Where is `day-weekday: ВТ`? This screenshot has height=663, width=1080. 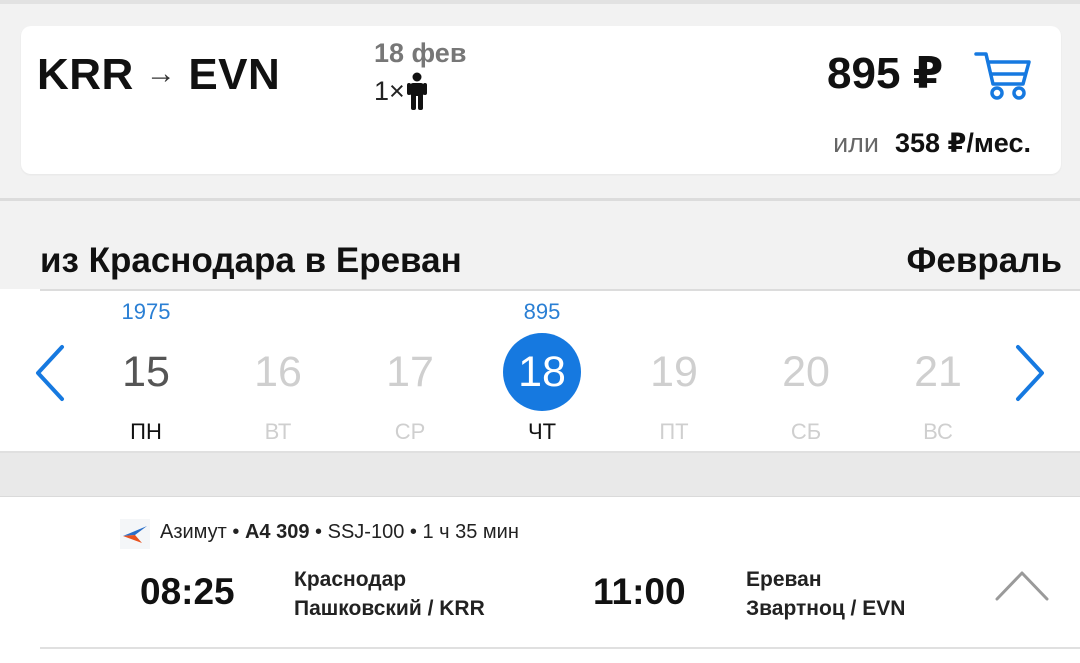 day-weekday: ВТ is located at coordinates (278, 431).